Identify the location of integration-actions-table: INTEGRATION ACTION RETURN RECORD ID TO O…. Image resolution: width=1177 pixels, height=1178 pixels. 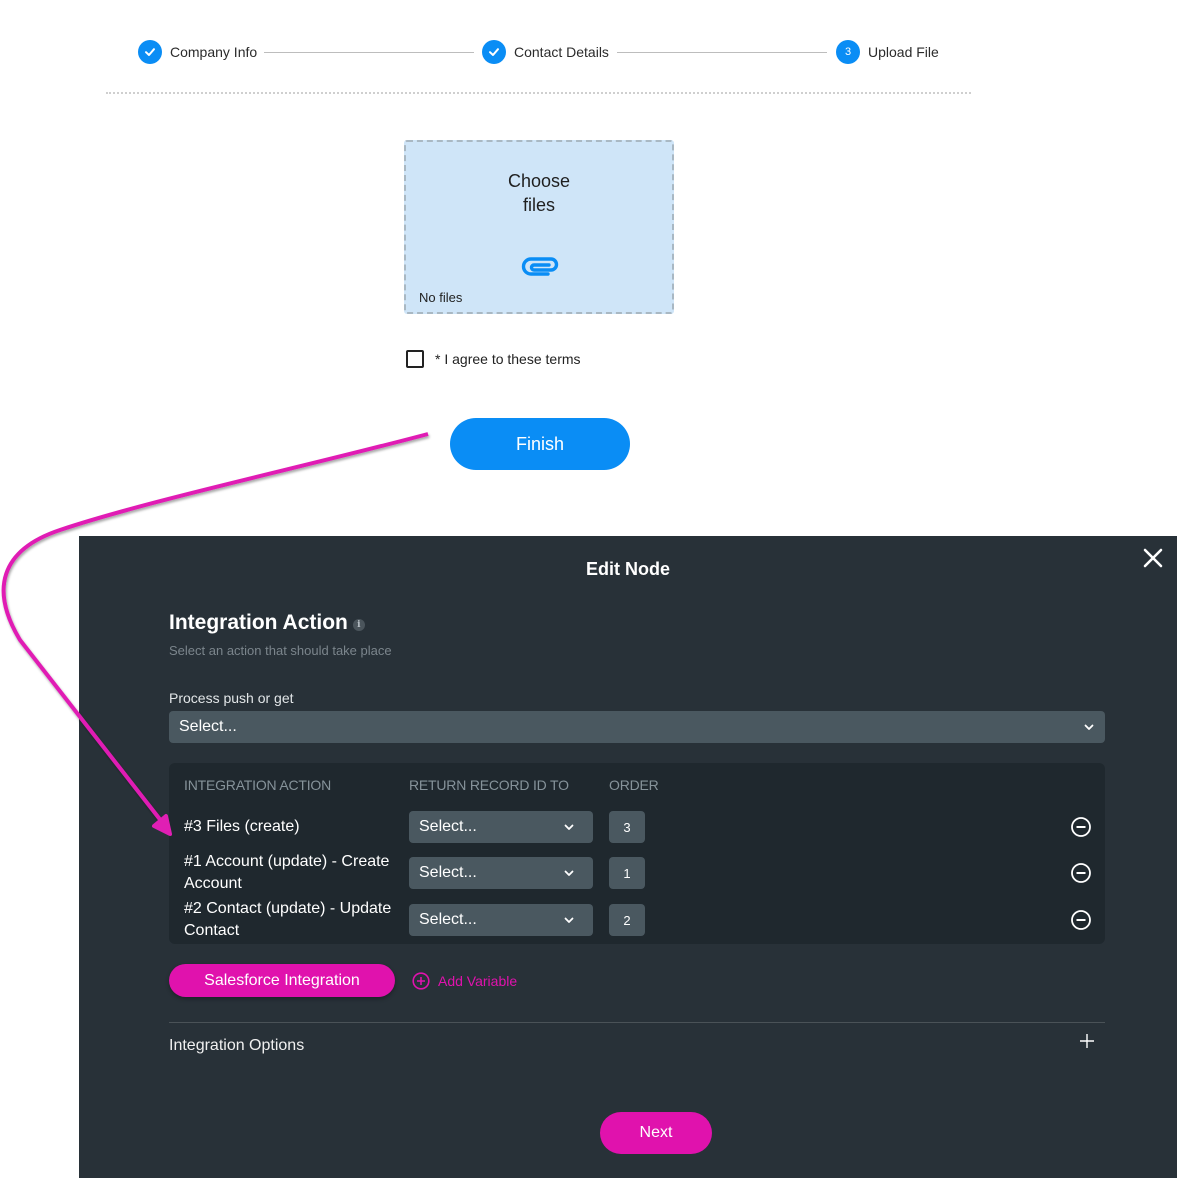
(637, 853).